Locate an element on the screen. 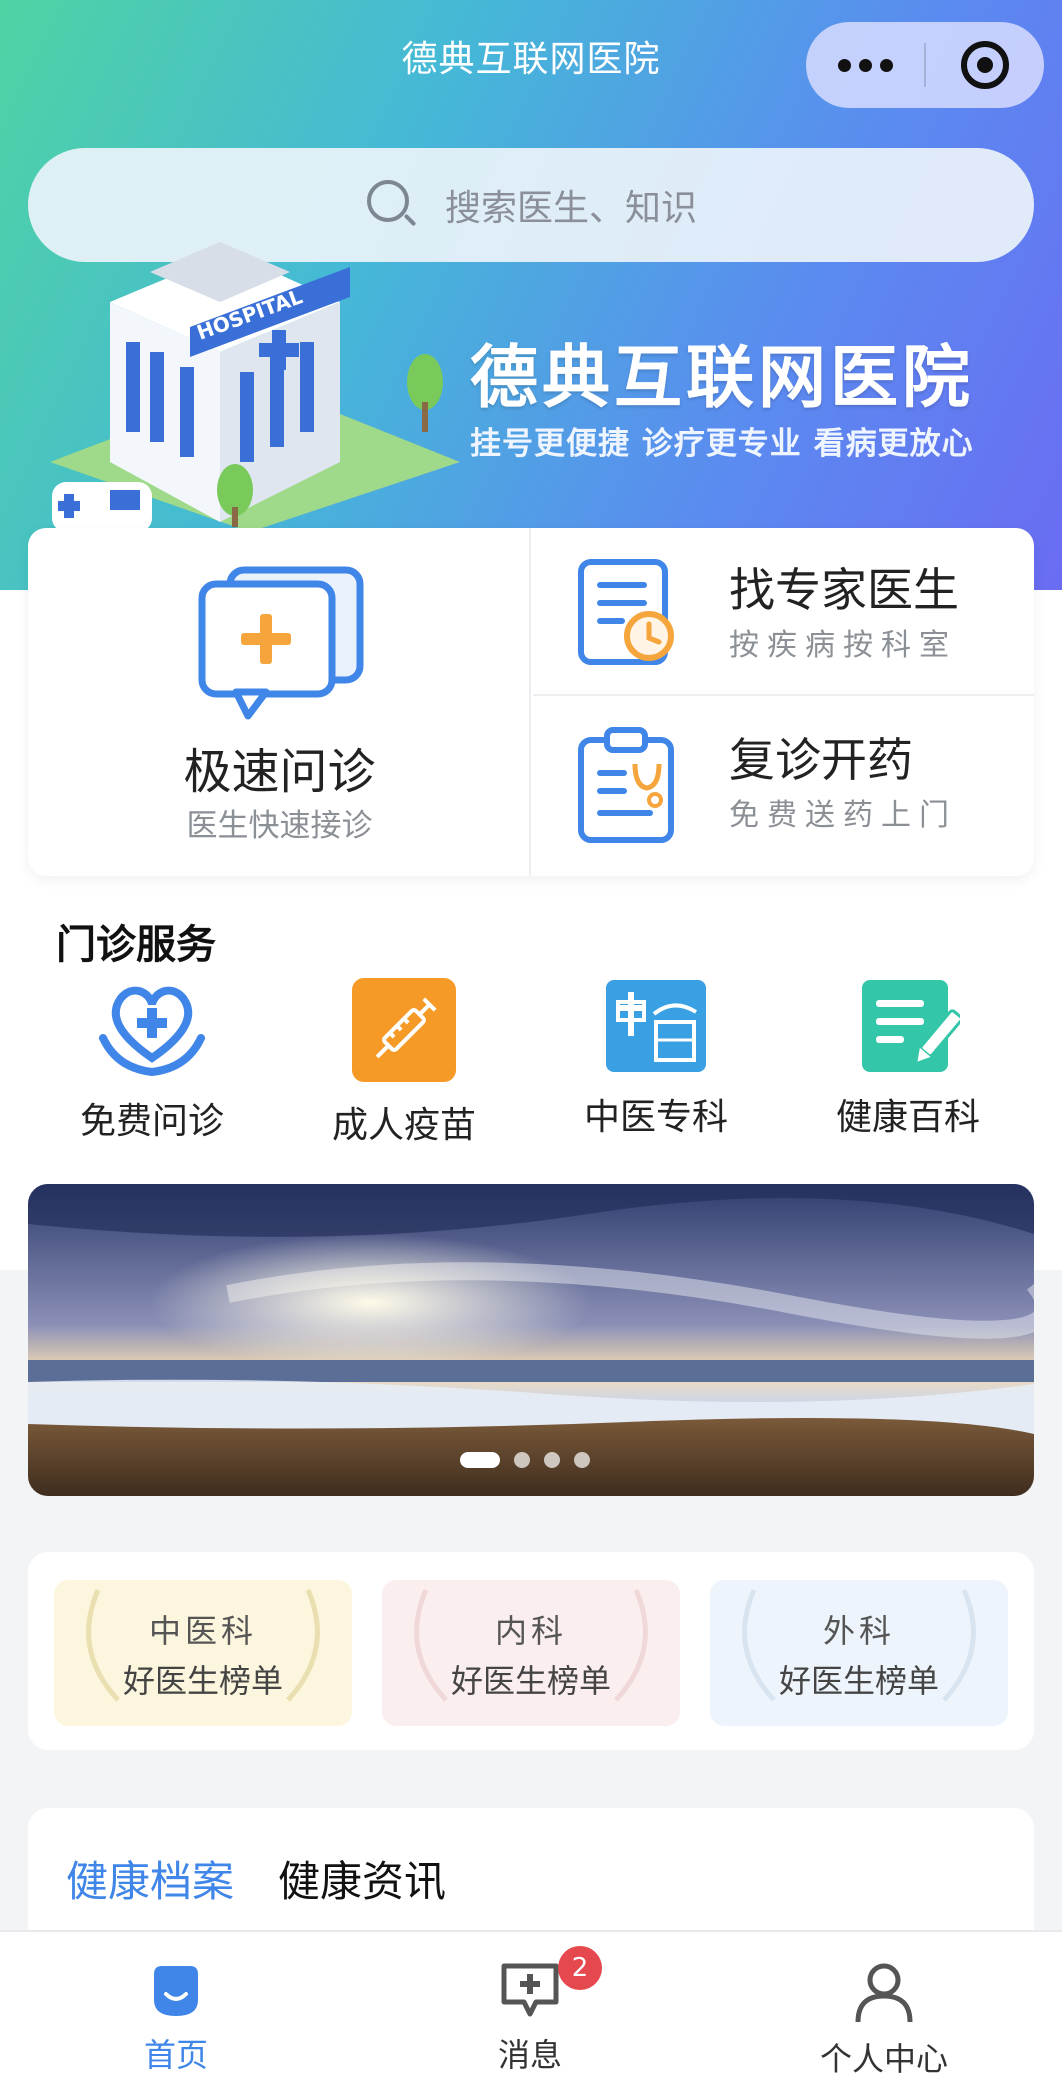 This screenshot has width=1062, height=2090. free-consult-label: 免费问诊 is located at coordinates (151, 1121).